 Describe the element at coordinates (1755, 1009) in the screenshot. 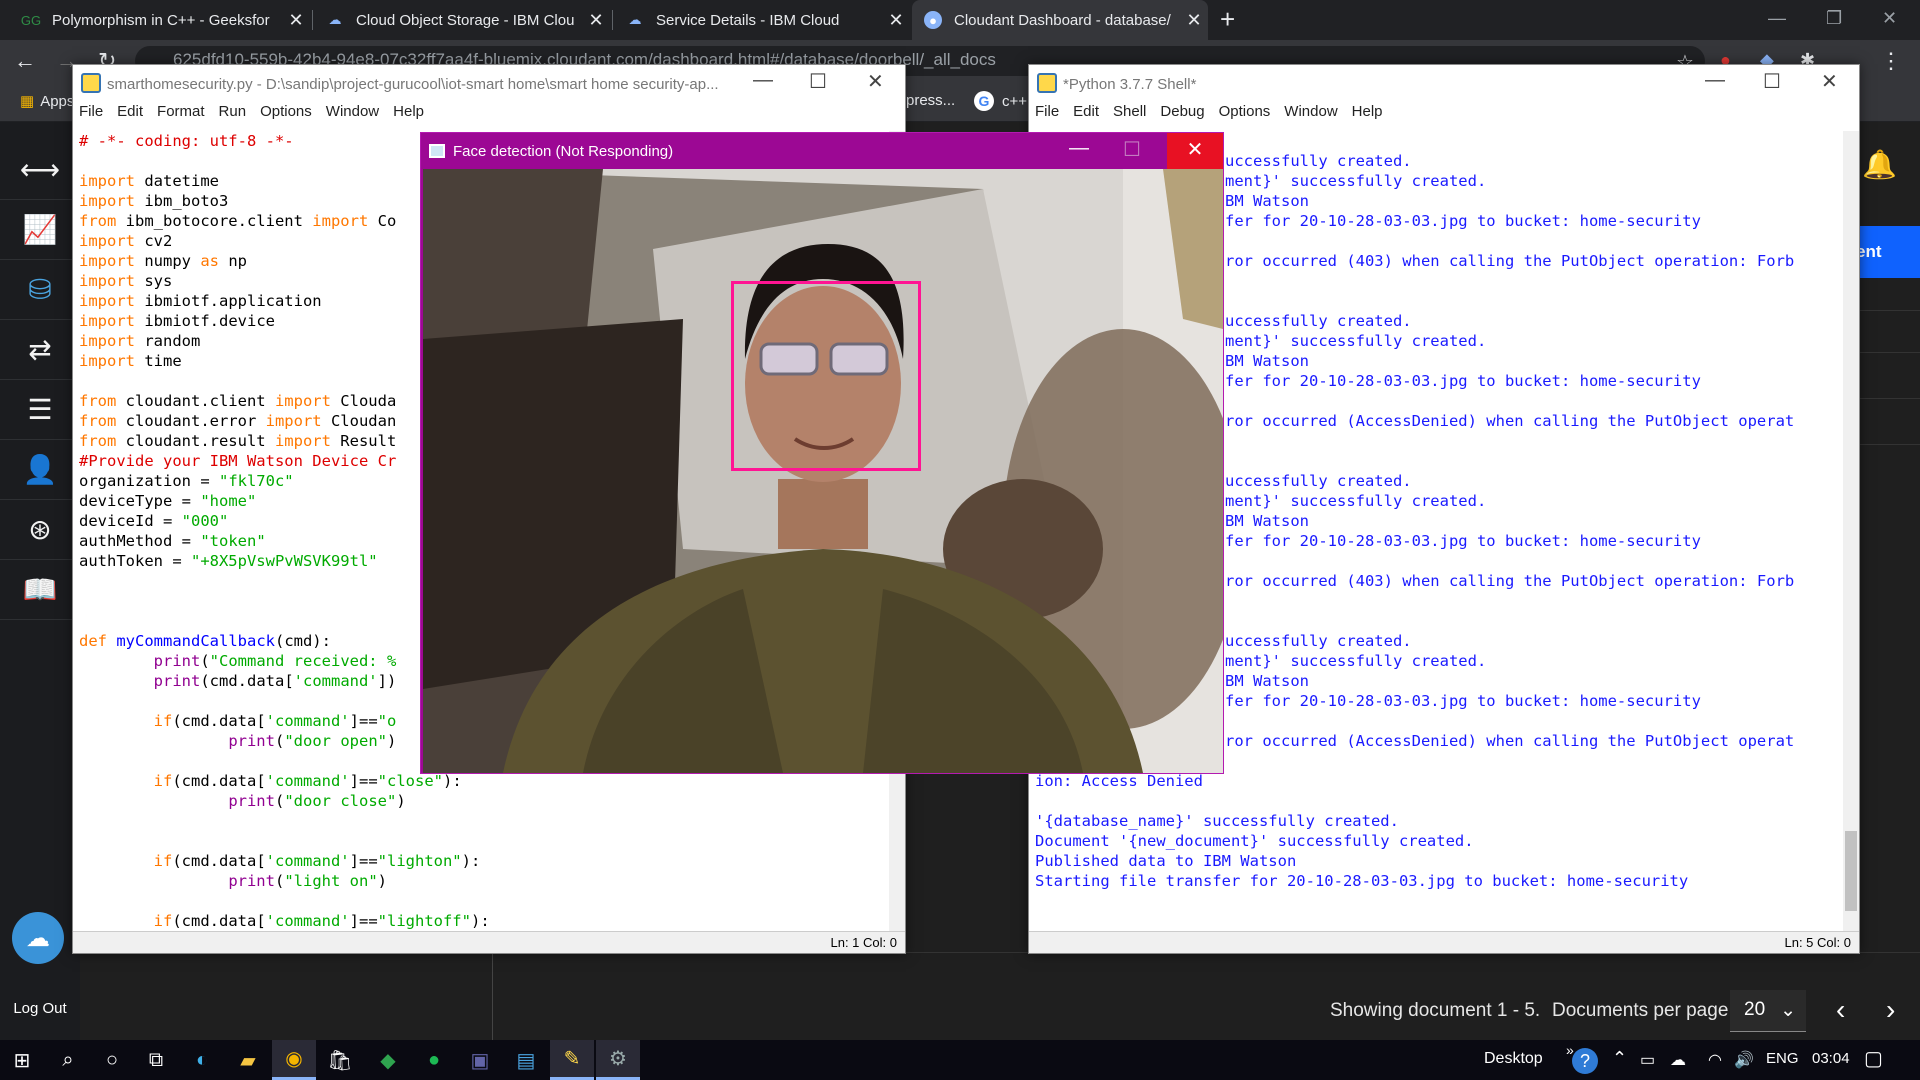

I see `per-page-value: 20` at that location.